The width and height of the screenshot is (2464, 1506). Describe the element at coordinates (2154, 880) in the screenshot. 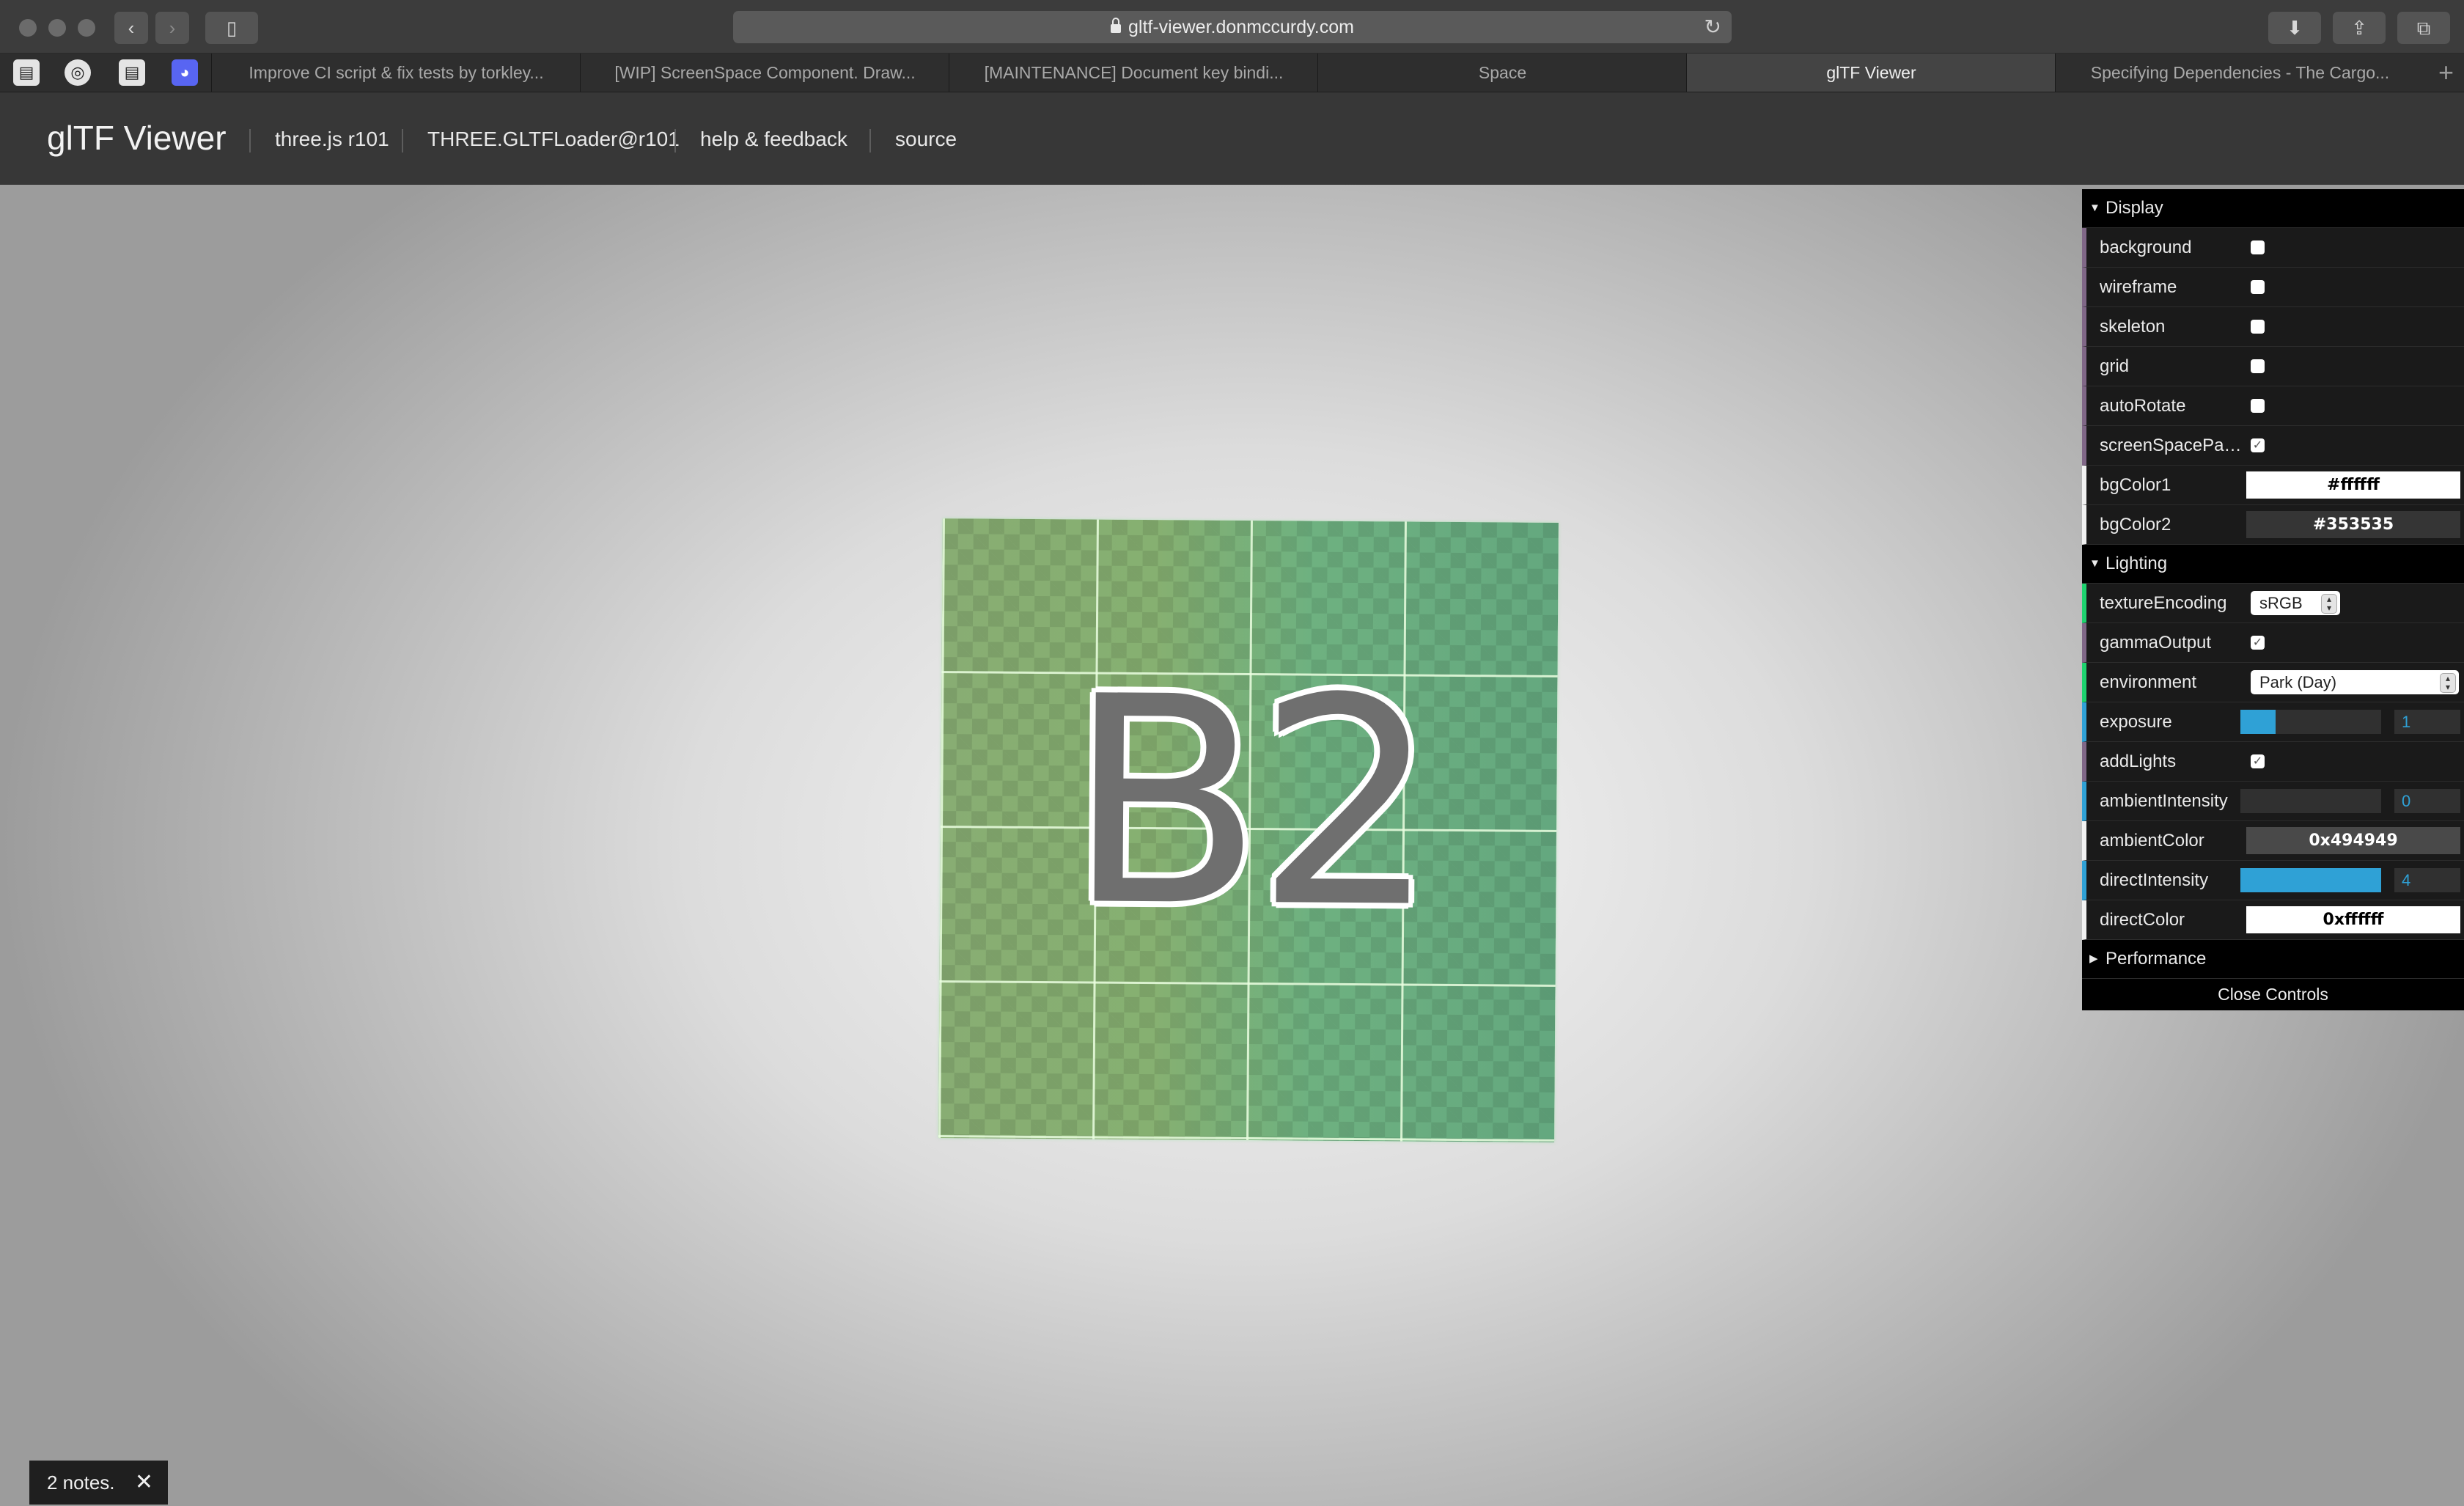

I see `control-label: directIntensity` at that location.